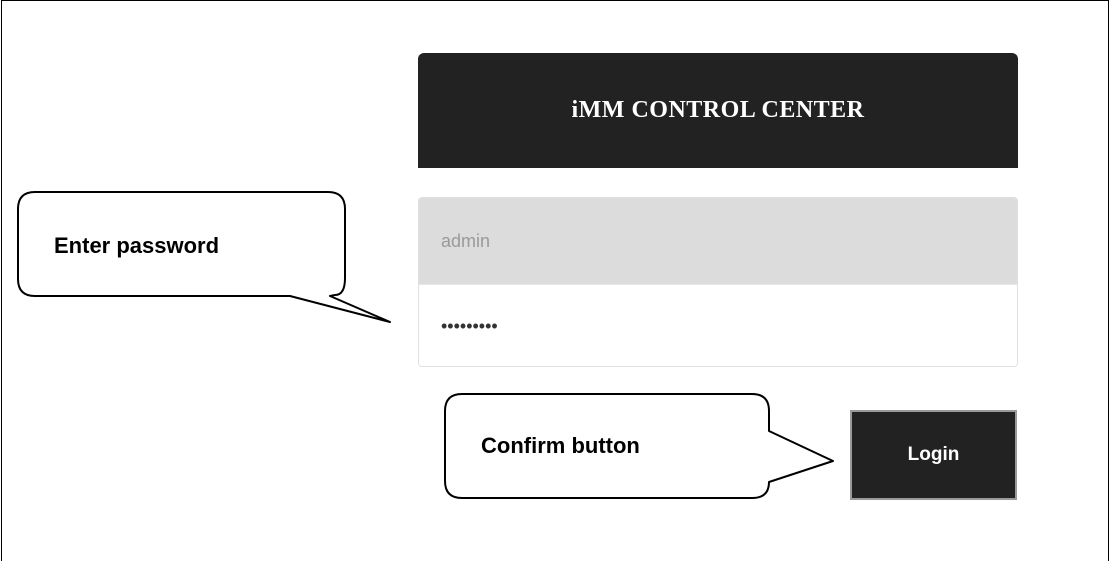 This screenshot has width=1110, height=561. Describe the element at coordinates (718, 325) in the screenshot. I see `password-field` at that location.